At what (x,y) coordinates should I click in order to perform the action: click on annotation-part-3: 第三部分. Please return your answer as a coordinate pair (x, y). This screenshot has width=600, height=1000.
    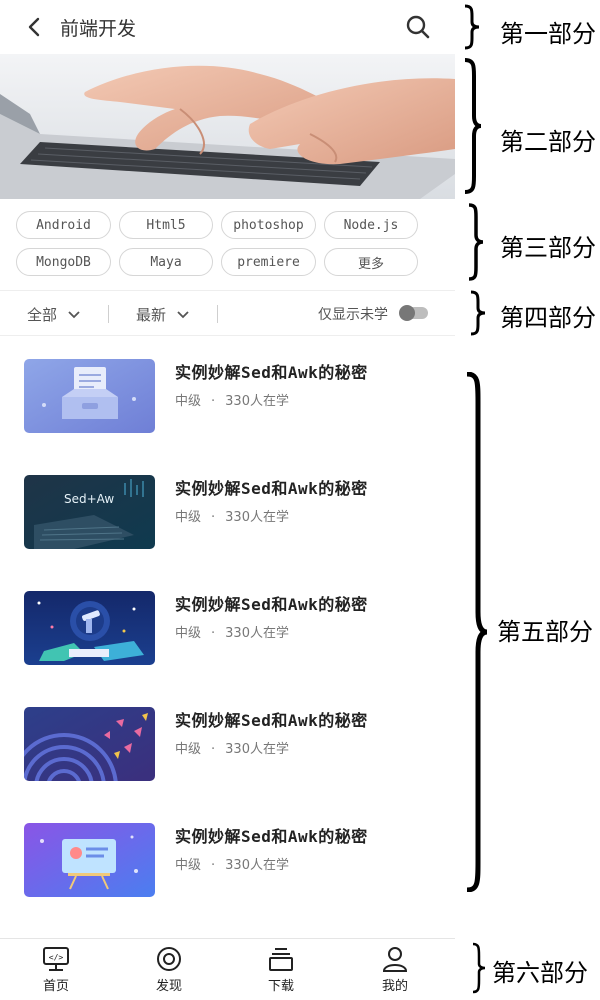
    Looking at the image, I should click on (548, 248).